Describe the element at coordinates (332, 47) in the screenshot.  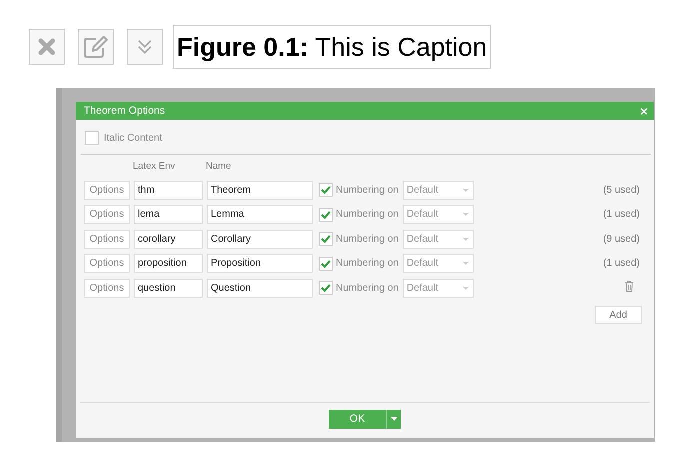
I see `caption-field: Figure 0.1: This is Caption` at that location.